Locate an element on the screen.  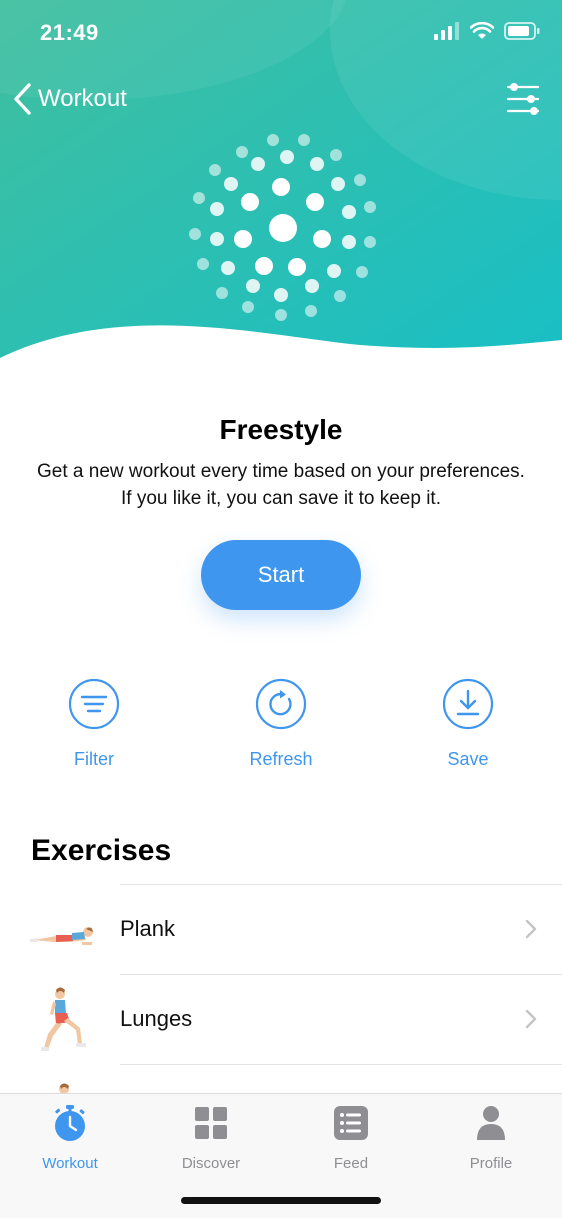
refresh-label: Refresh is located at coordinates (281, 759).